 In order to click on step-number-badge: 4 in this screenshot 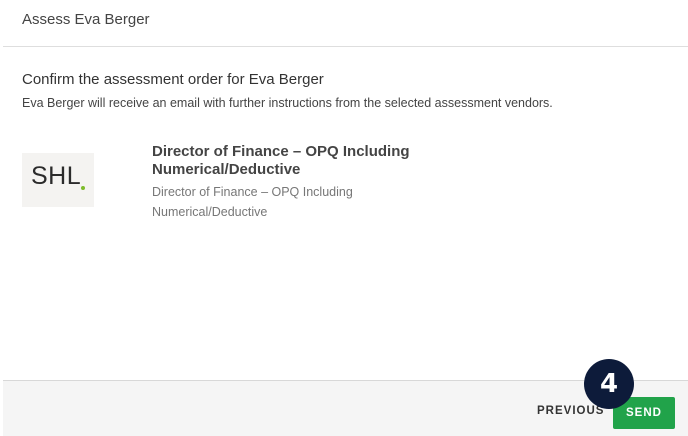, I will do `click(609, 384)`.